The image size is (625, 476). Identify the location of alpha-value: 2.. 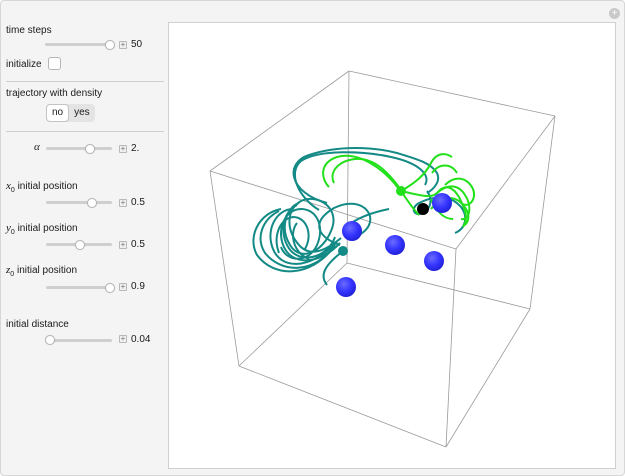
(135, 148).